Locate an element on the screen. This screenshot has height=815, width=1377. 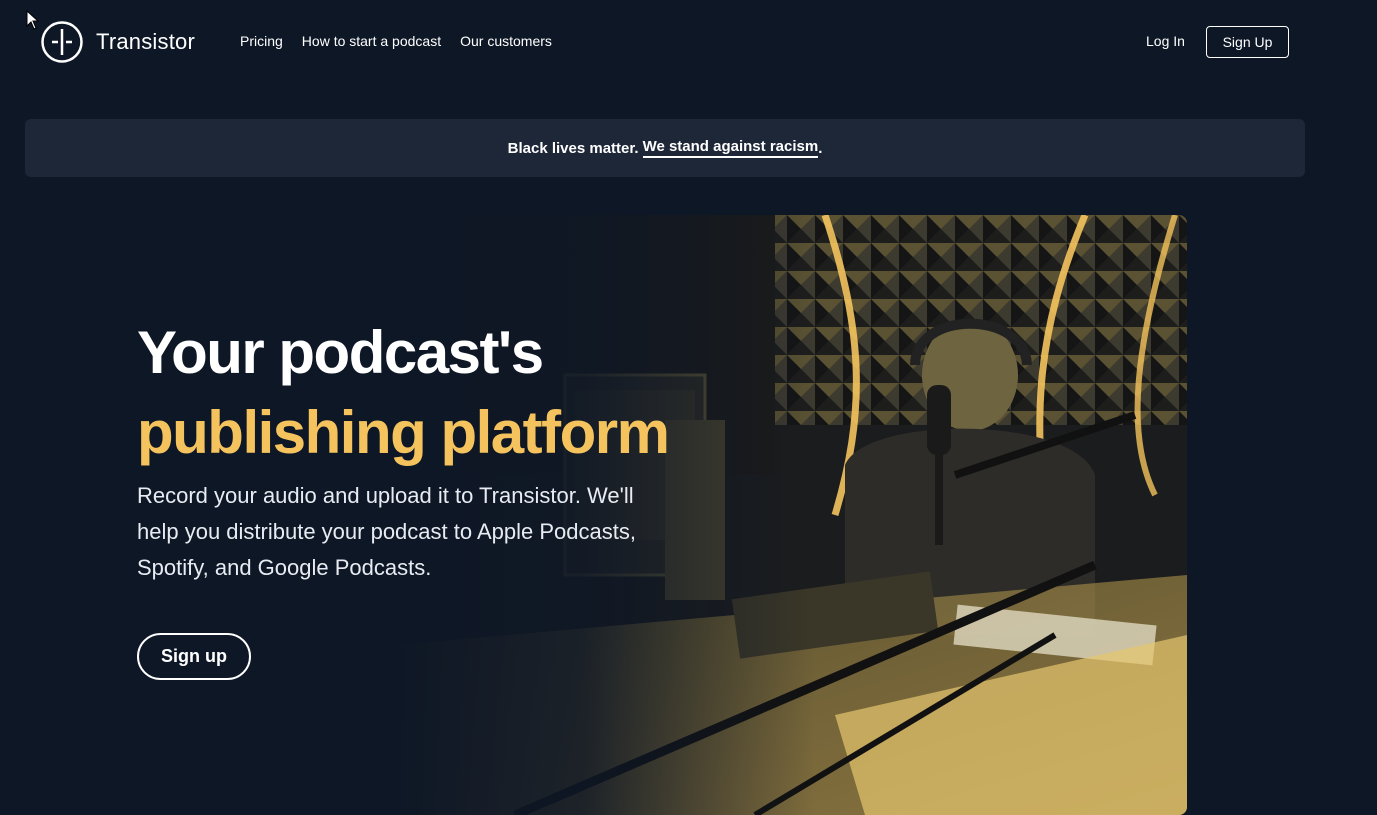
banner-text: Black lives matter. is located at coordinates (573, 148).